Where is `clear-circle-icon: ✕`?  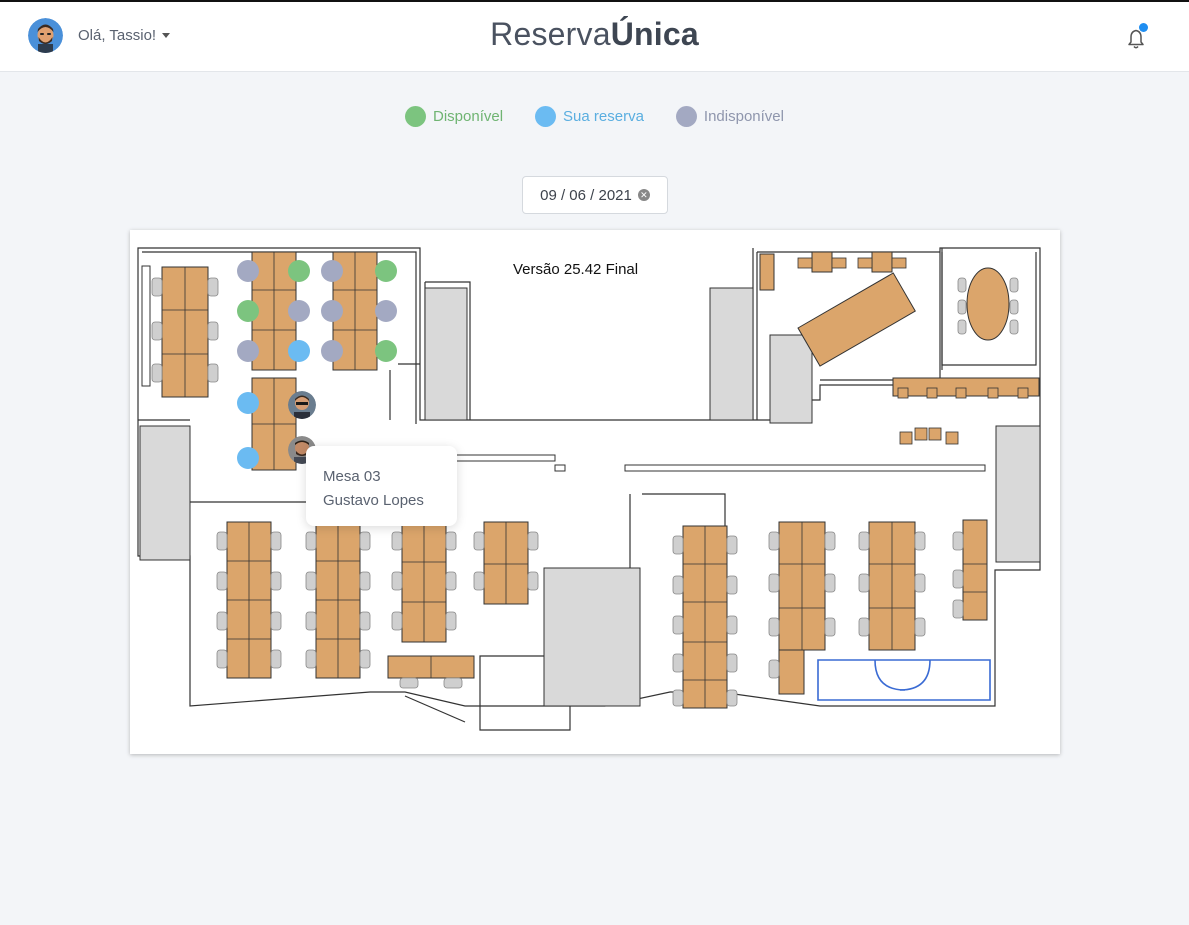 clear-circle-icon: ✕ is located at coordinates (643, 195).